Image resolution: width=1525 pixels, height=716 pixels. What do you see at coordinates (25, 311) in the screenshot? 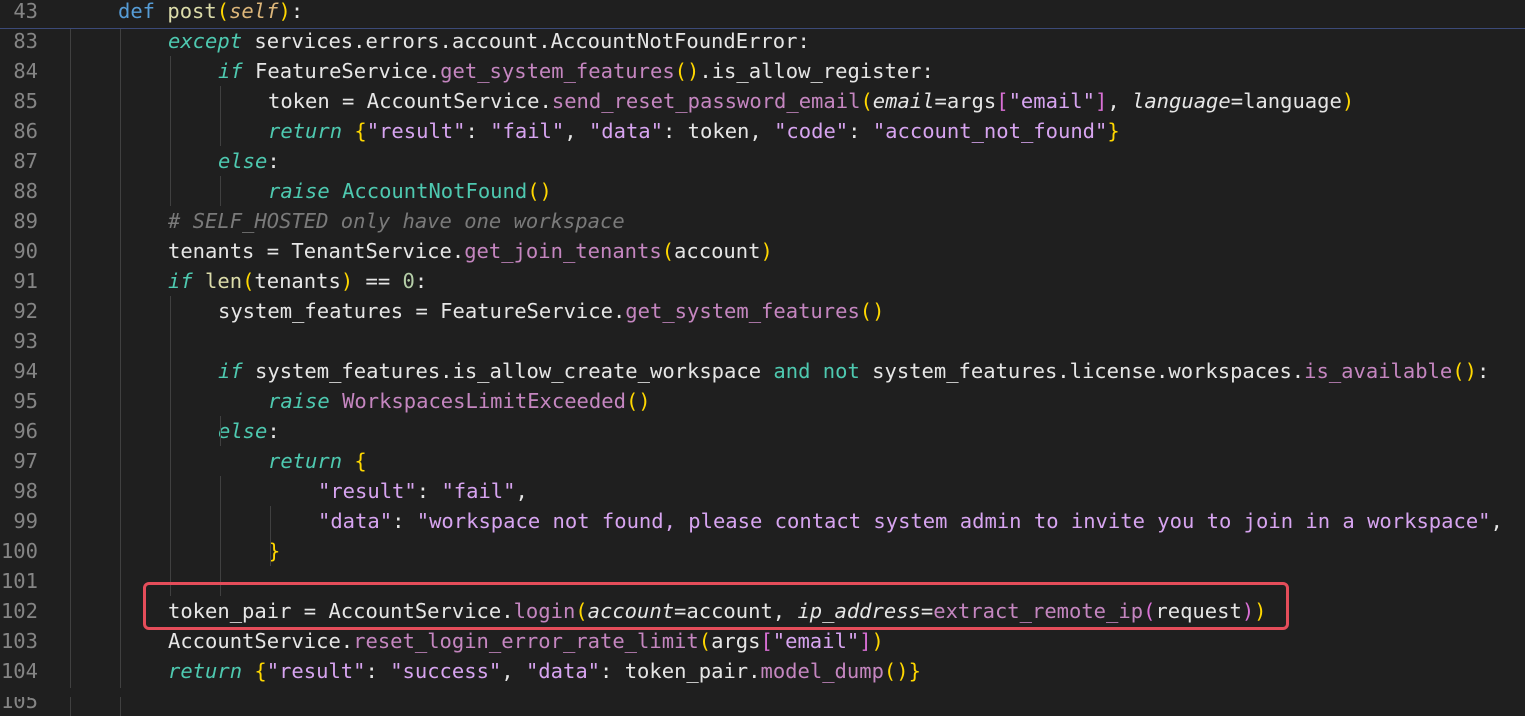
I see `line-number: 92` at bounding box center [25, 311].